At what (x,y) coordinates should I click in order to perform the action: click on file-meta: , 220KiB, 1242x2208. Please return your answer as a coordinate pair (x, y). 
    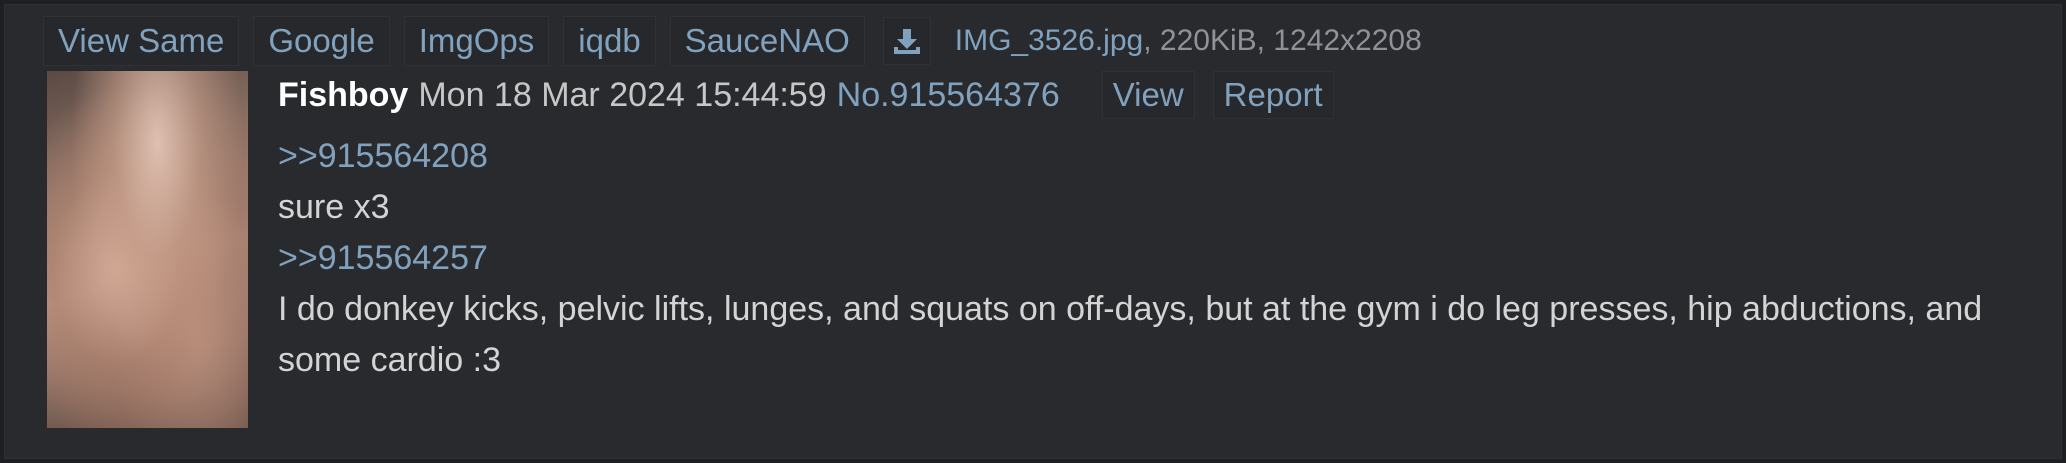
    Looking at the image, I should click on (1282, 40).